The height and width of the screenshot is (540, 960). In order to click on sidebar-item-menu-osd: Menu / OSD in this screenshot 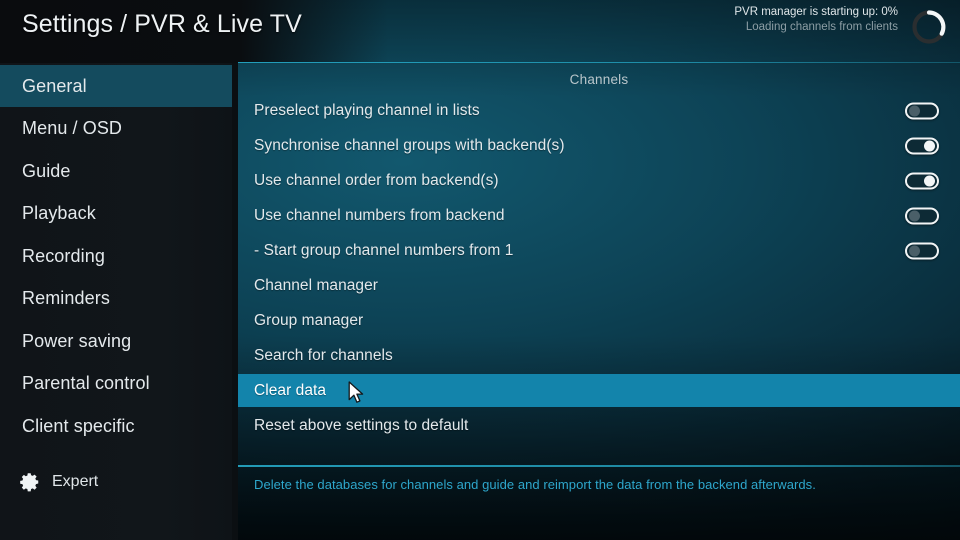, I will do `click(116, 129)`.